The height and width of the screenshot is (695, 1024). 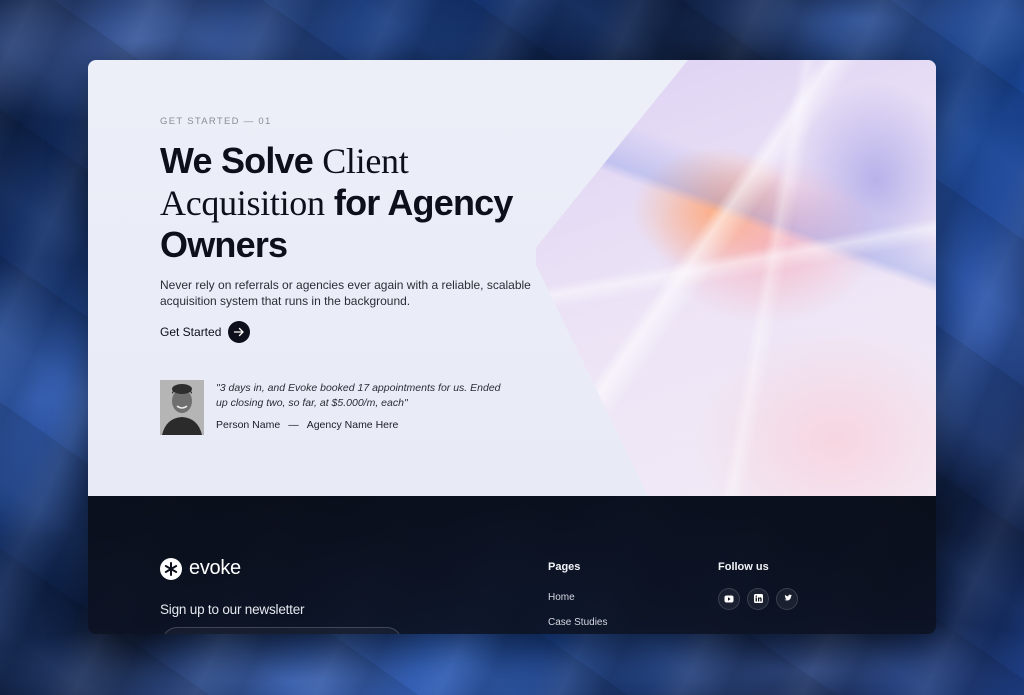 I want to click on arrow-right-icon, so click(x=239, y=332).